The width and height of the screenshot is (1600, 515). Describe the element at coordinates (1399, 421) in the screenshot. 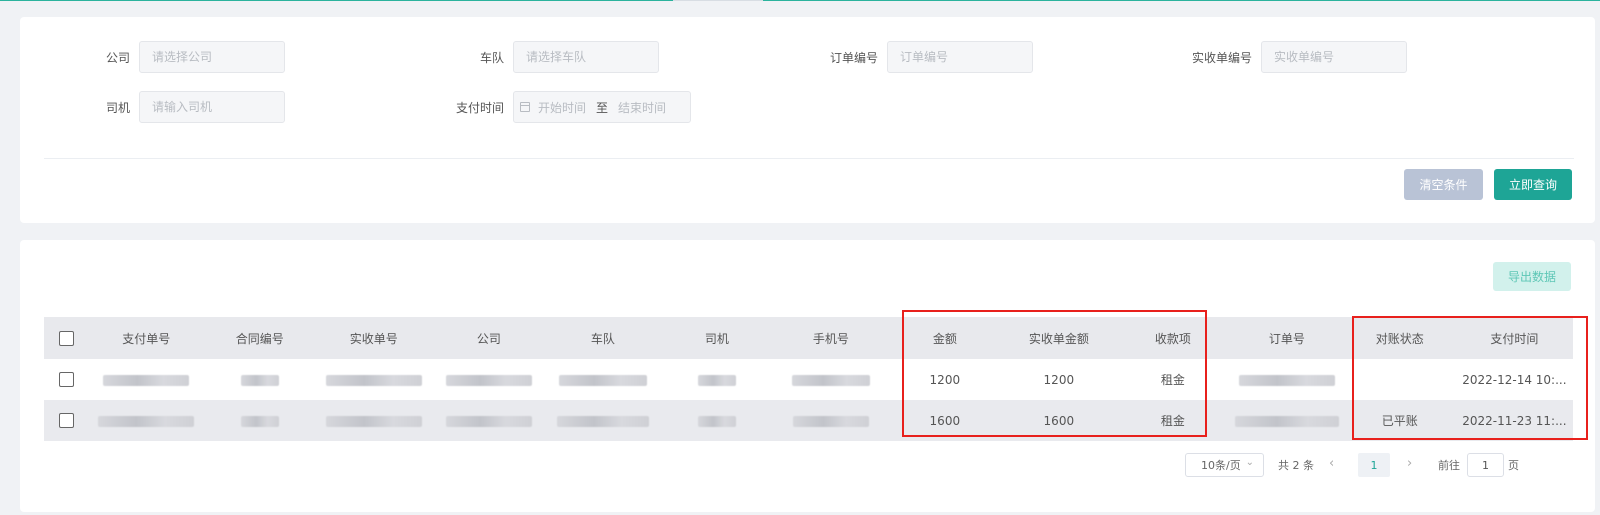

I see `status-cell: 已平账` at that location.